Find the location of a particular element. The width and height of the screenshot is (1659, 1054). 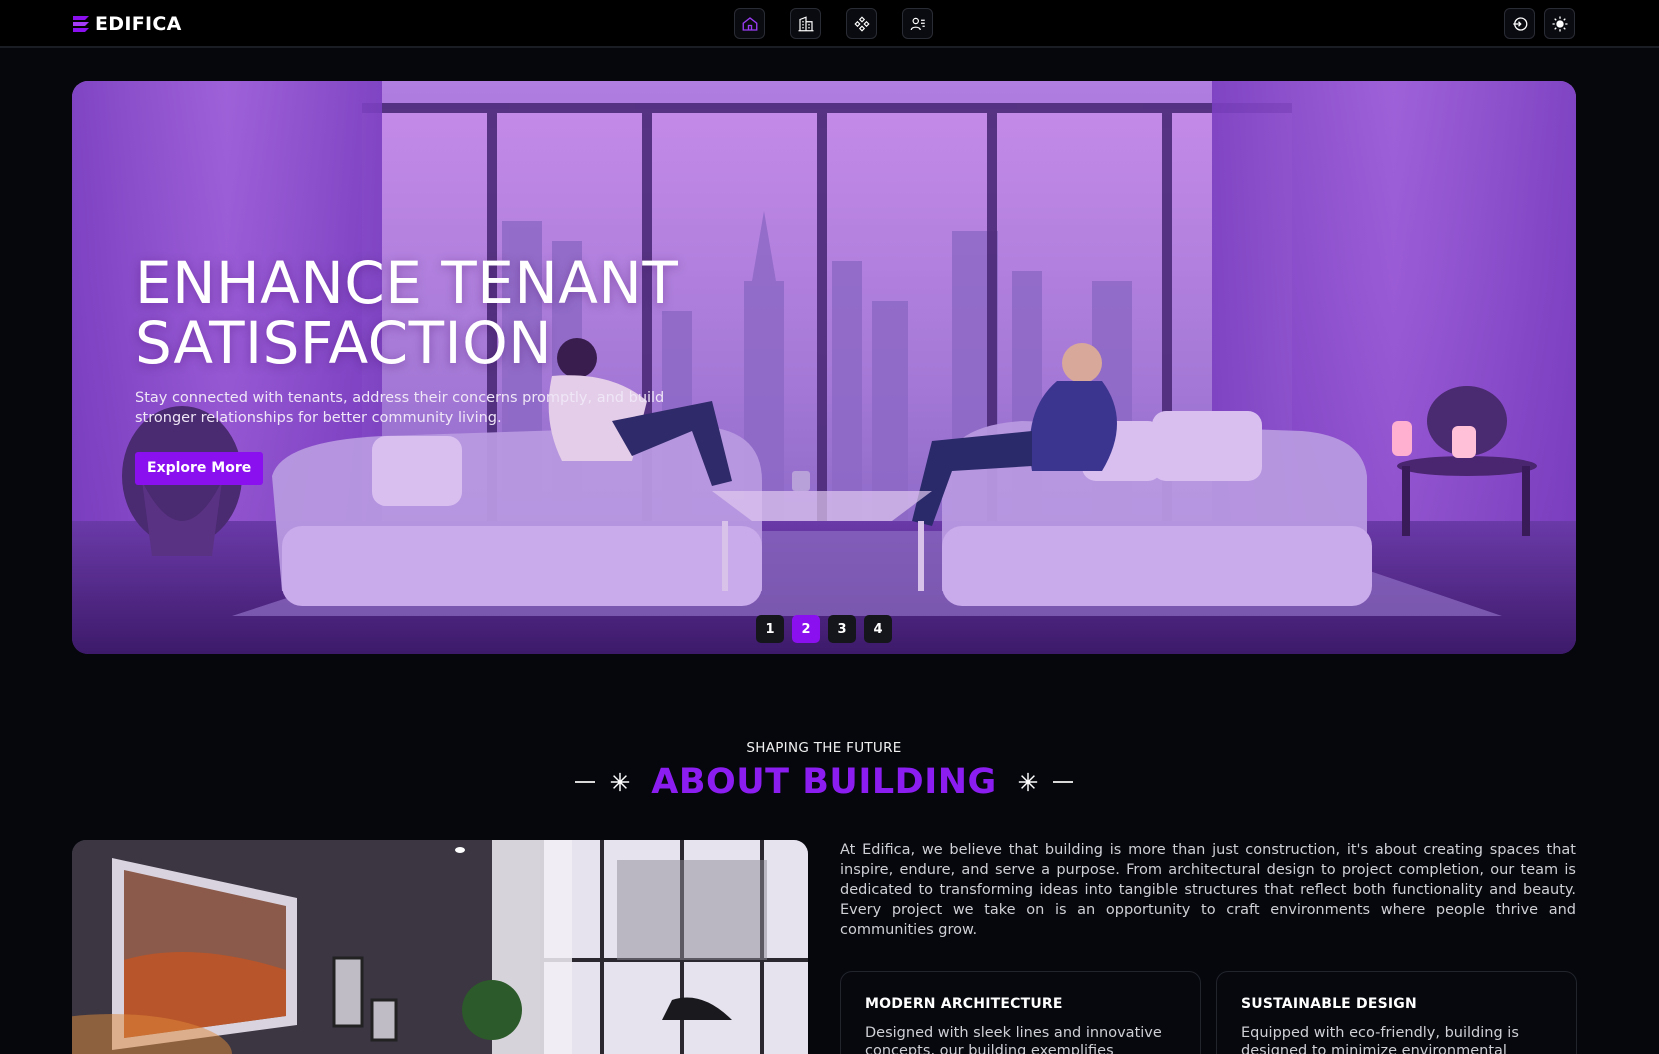

hero-pagination: 1 2 3 4 is located at coordinates (824, 629).